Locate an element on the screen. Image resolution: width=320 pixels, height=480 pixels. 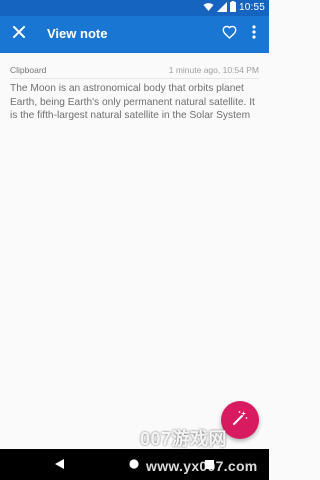
note-timestamp: 1 minute ago, 10:54 PM is located at coordinates (213, 70).